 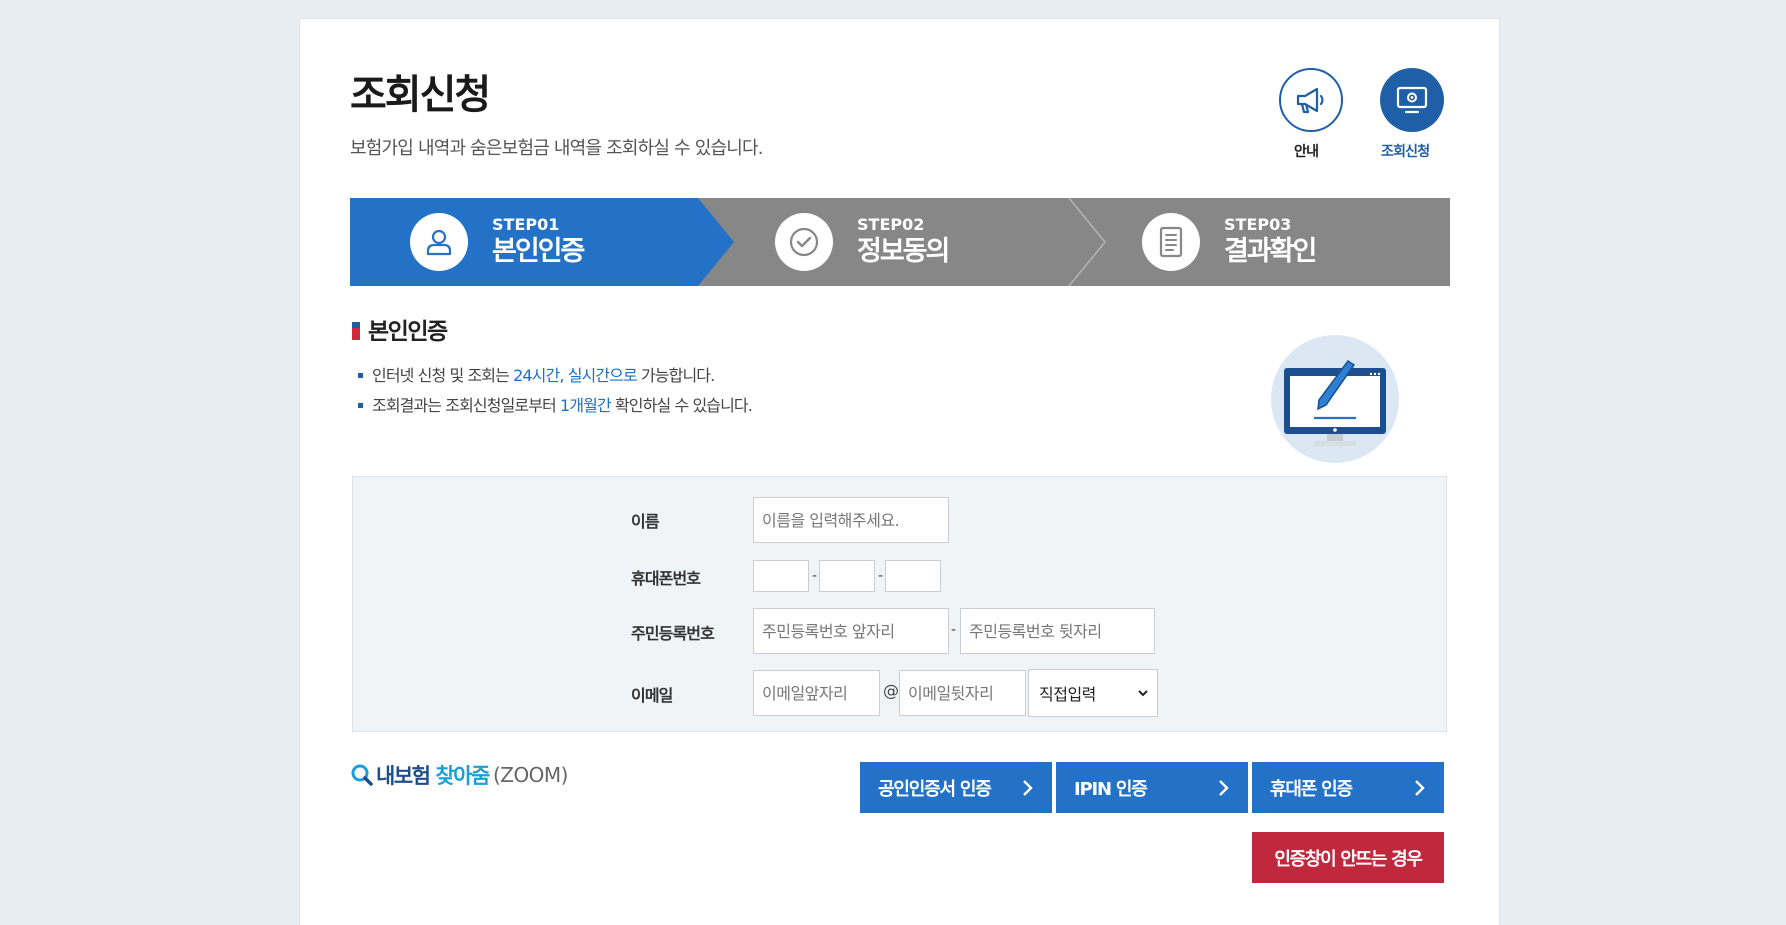 I want to click on cert-auth-button: 공인인증서 인증, so click(x=956, y=787).